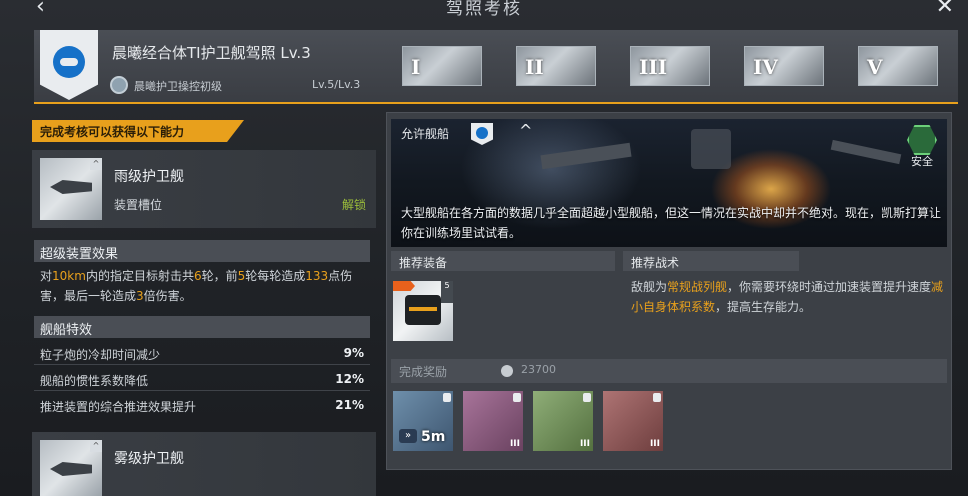 Image resolution: width=968 pixels, height=496 pixels. I want to click on license-title: 晨曦经合体TI护卫舰驾照 Lv.3, so click(211, 53).